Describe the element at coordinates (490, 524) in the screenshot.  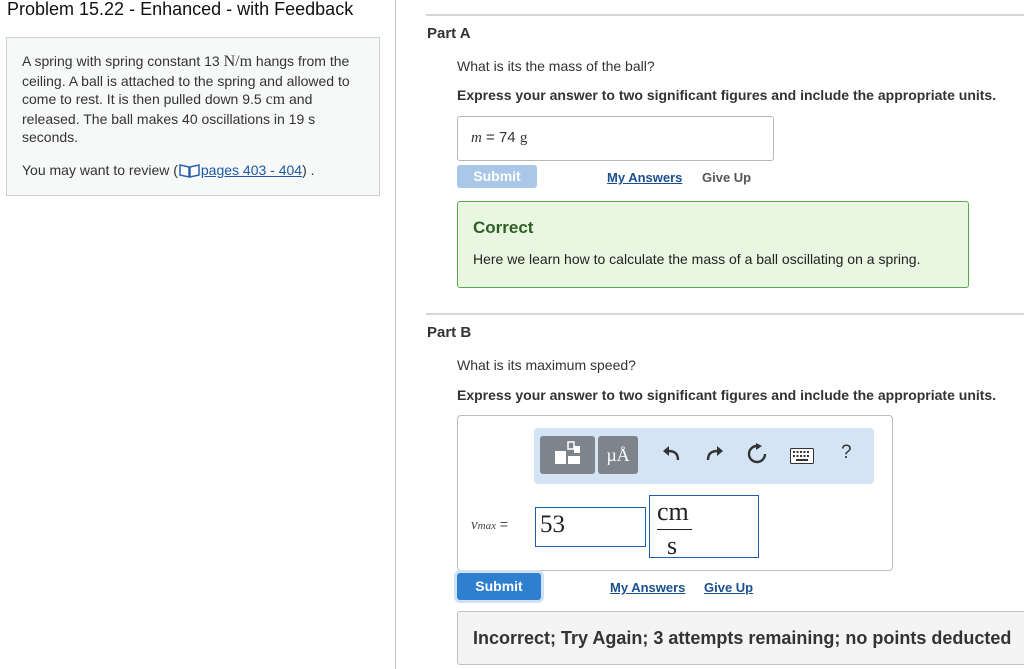
I see `vmax-label: vmax =` at that location.